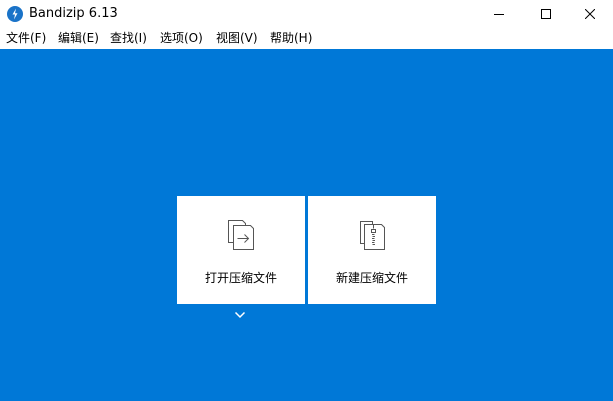  What do you see at coordinates (371, 278) in the screenshot?
I see `new-archive-label: 新建压缩文件` at bounding box center [371, 278].